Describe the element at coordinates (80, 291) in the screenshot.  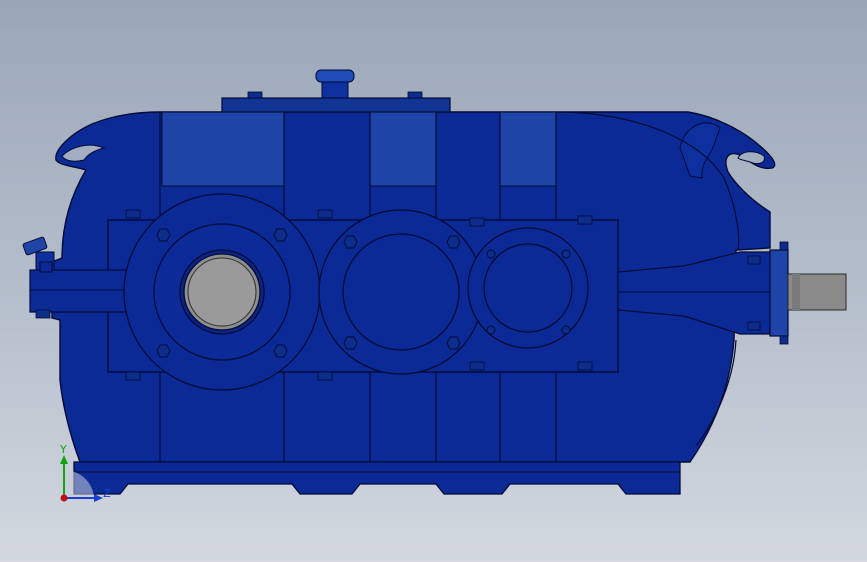
I see `left-boss-arm` at that location.